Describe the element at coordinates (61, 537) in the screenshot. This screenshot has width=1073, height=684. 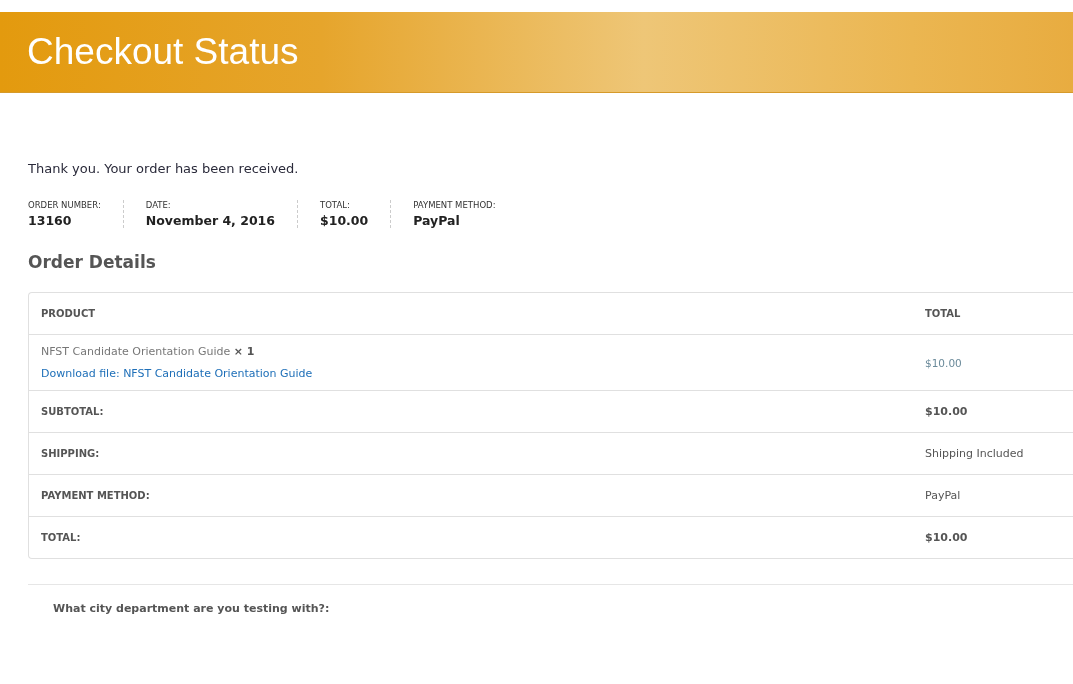
I see `totals-label: TOTAL:` at that location.